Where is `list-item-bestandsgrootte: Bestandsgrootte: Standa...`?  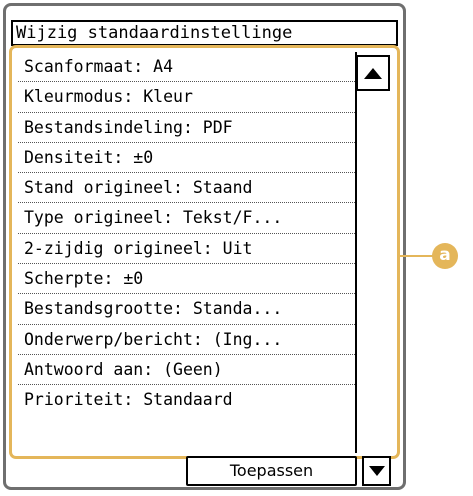 list-item-bestandsgrootte: Bestandsgrootte: Standa... is located at coordinates (186, 309).